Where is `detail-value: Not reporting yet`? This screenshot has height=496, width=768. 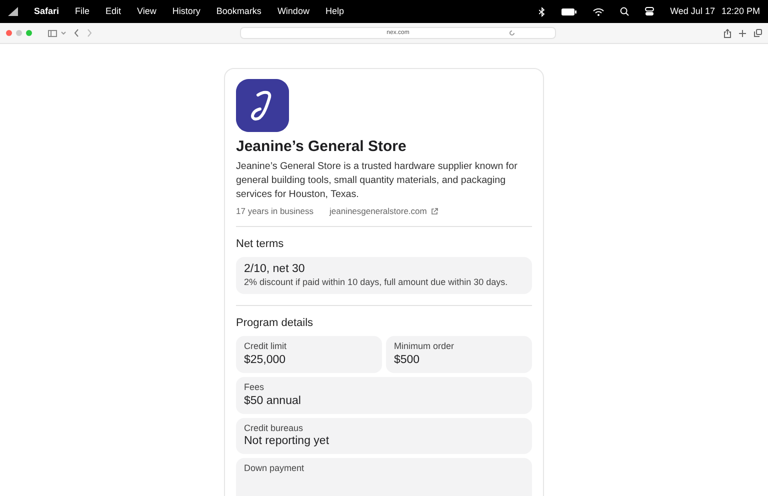 detail-value: Not reporting yet is located at coordinates (287, 442).